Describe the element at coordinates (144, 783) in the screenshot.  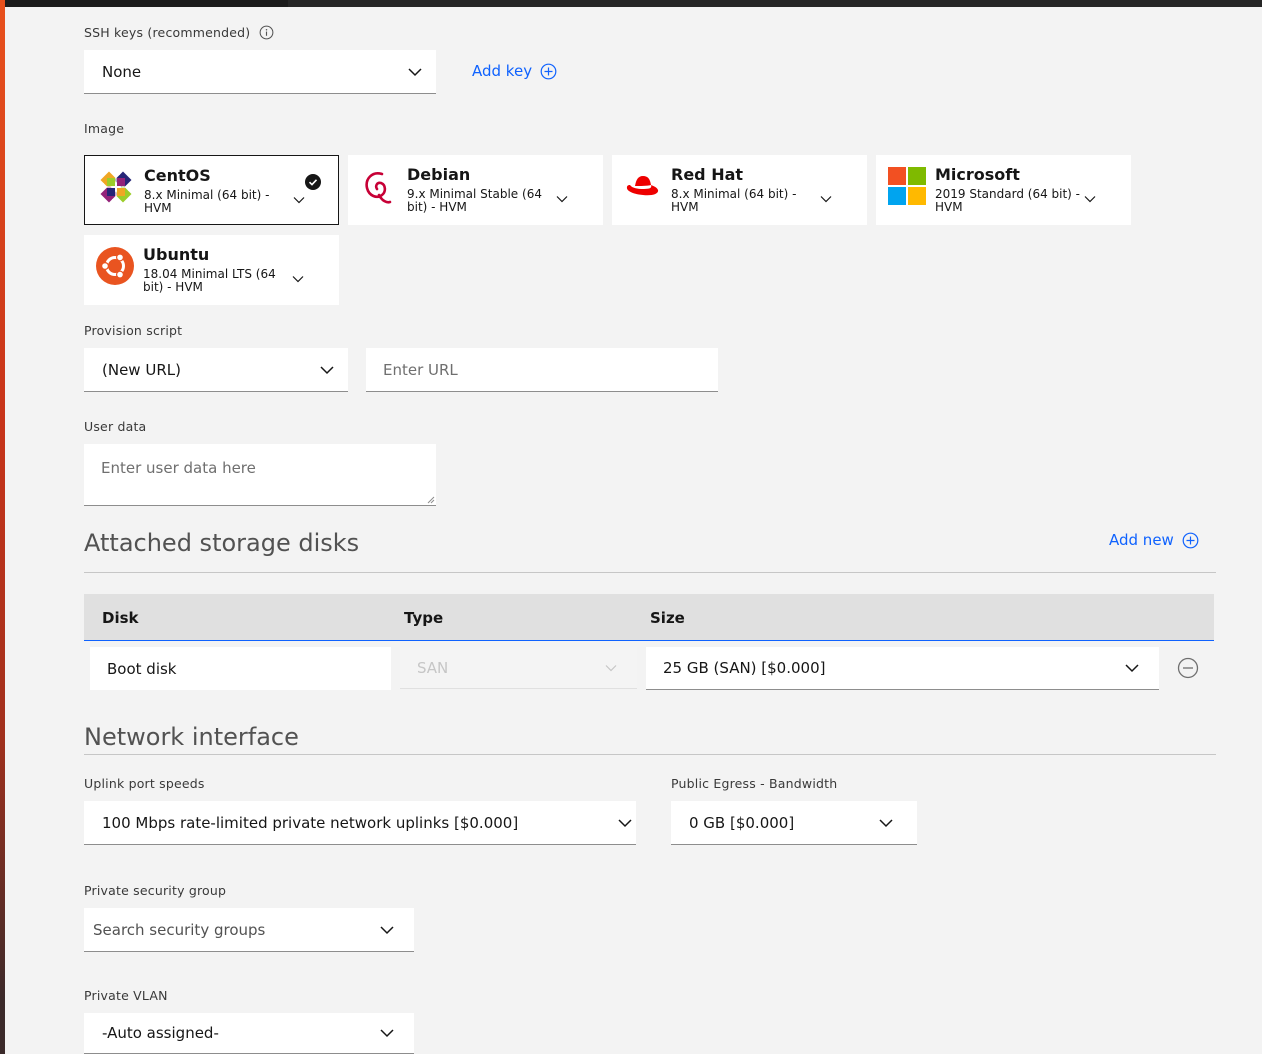
I see `uplink-label: Uplink port speeds` at that location.